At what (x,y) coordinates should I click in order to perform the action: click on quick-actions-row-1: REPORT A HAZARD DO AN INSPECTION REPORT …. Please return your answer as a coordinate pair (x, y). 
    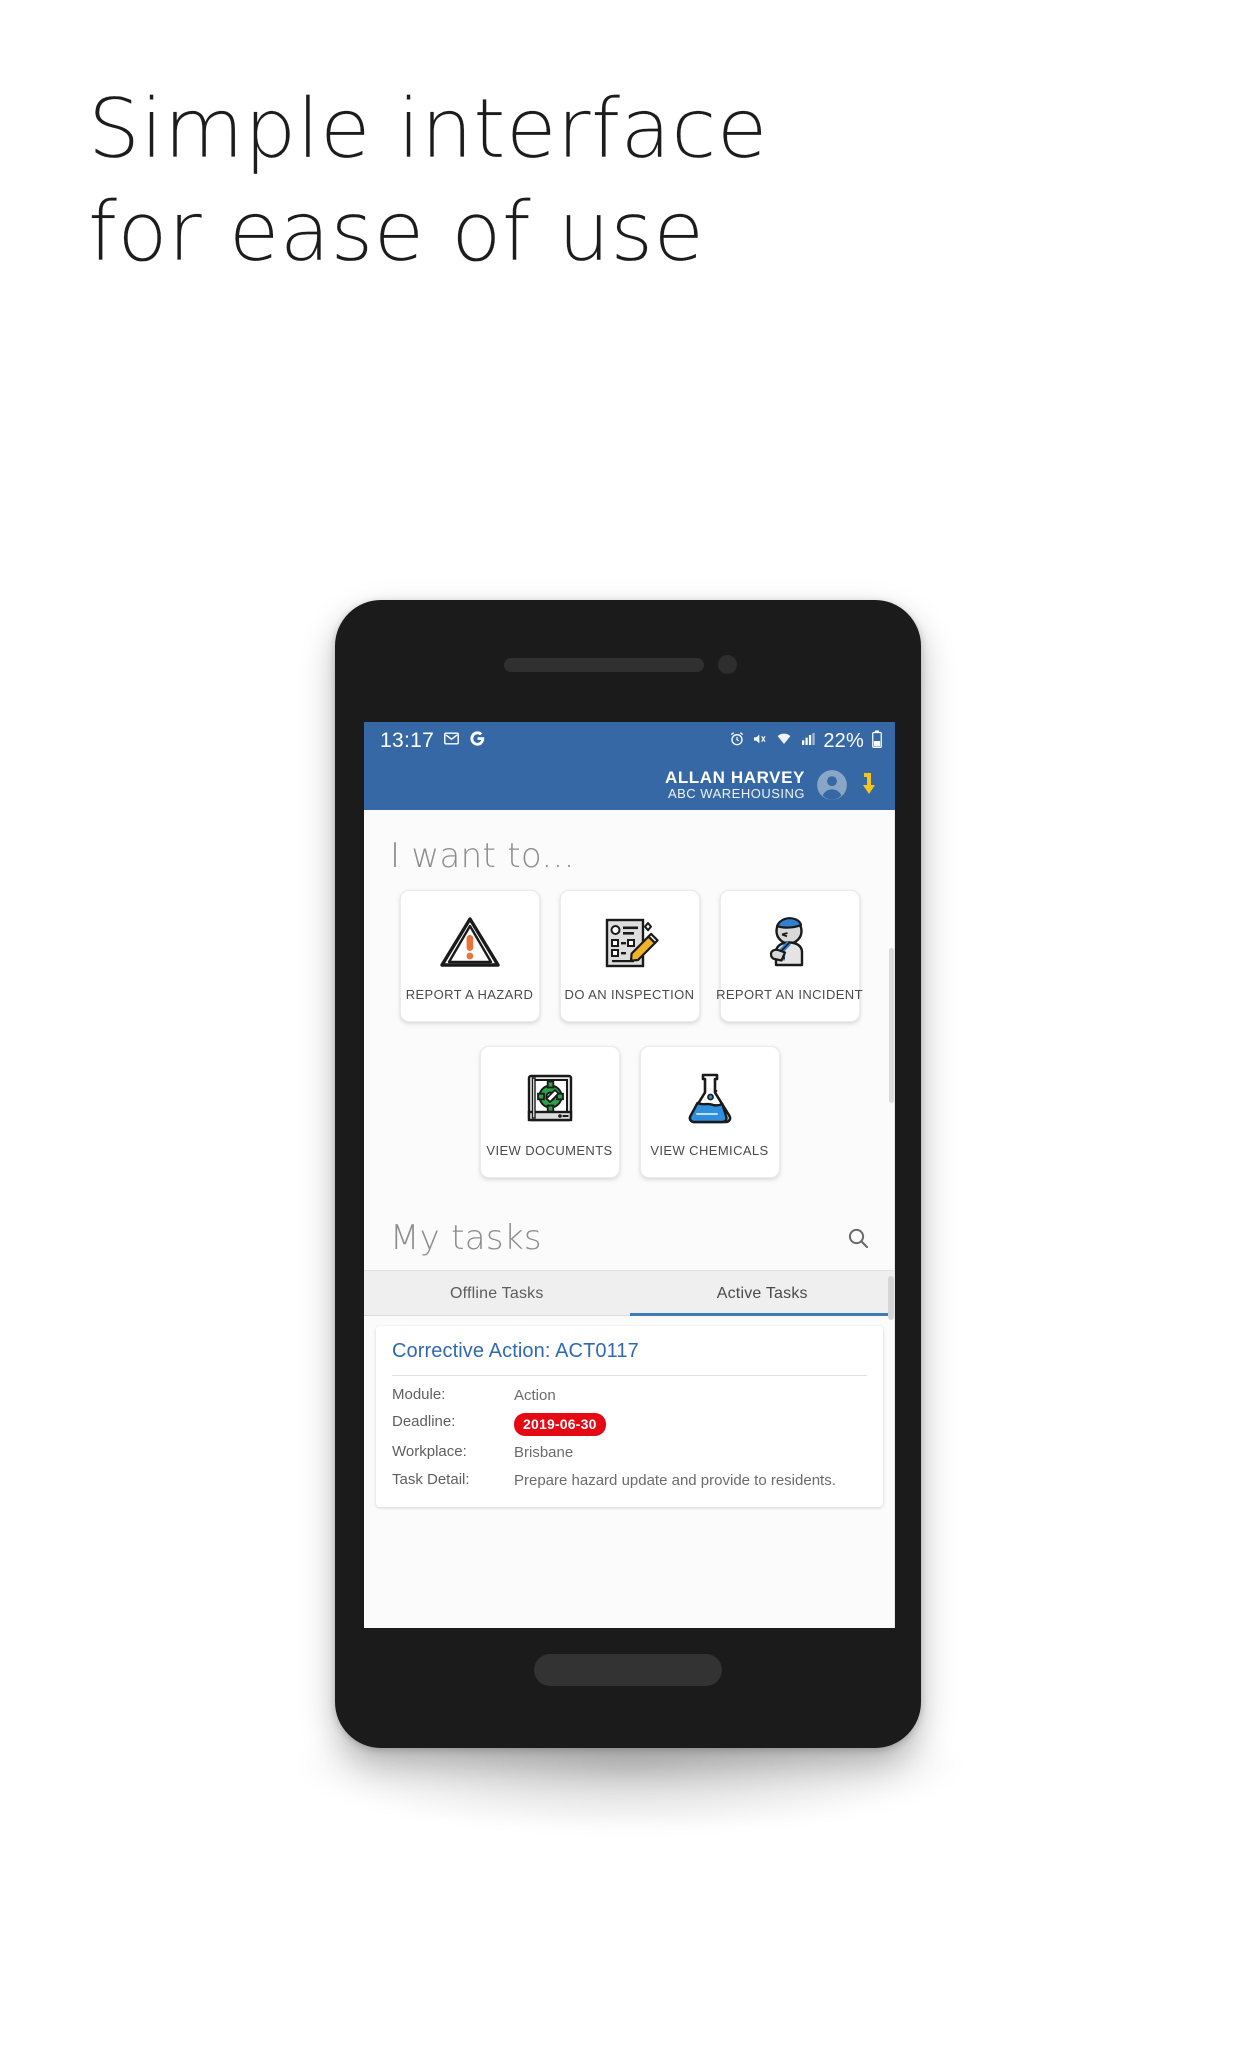
    Looking at the image, I should click on (629, 956).